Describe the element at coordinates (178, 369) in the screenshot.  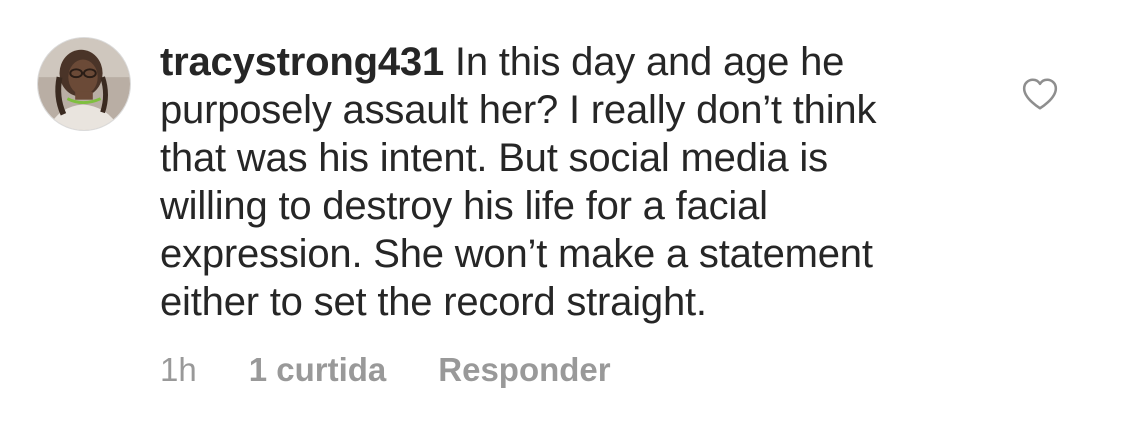
I see `comment-timestamp: 1h` at that location.